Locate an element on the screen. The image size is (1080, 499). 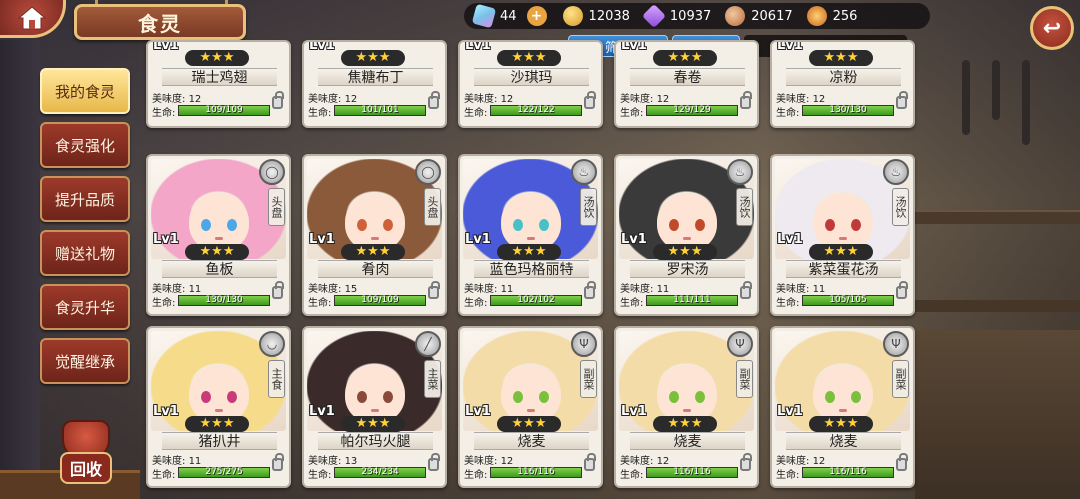
dish-type-label: 主菜 is located at coordinates (432, 379).